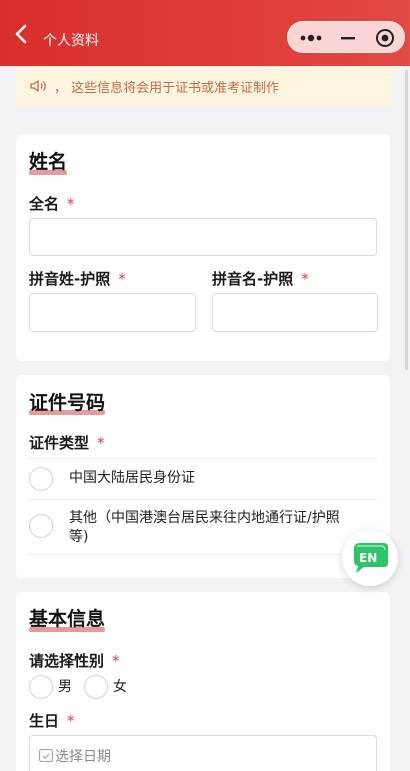 Image resolution: width=410 pixels, height=771 pixels. What do you see at coordinates (46, 755) in the screenshot?
I see `calendar-icon` at bounding box center [46, 755].